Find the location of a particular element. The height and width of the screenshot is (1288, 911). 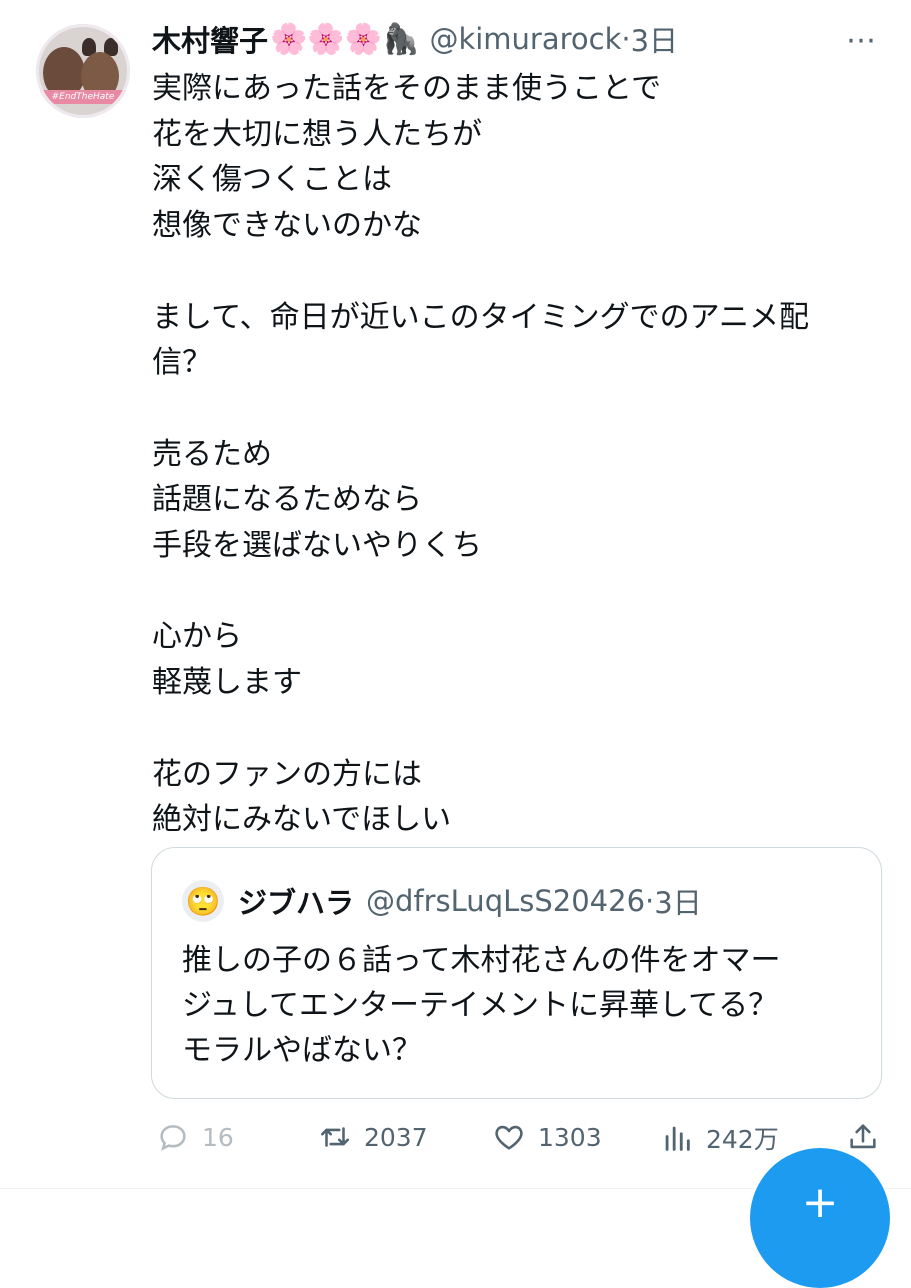

like-count: 1303 is located at coordinates (570, 1137).